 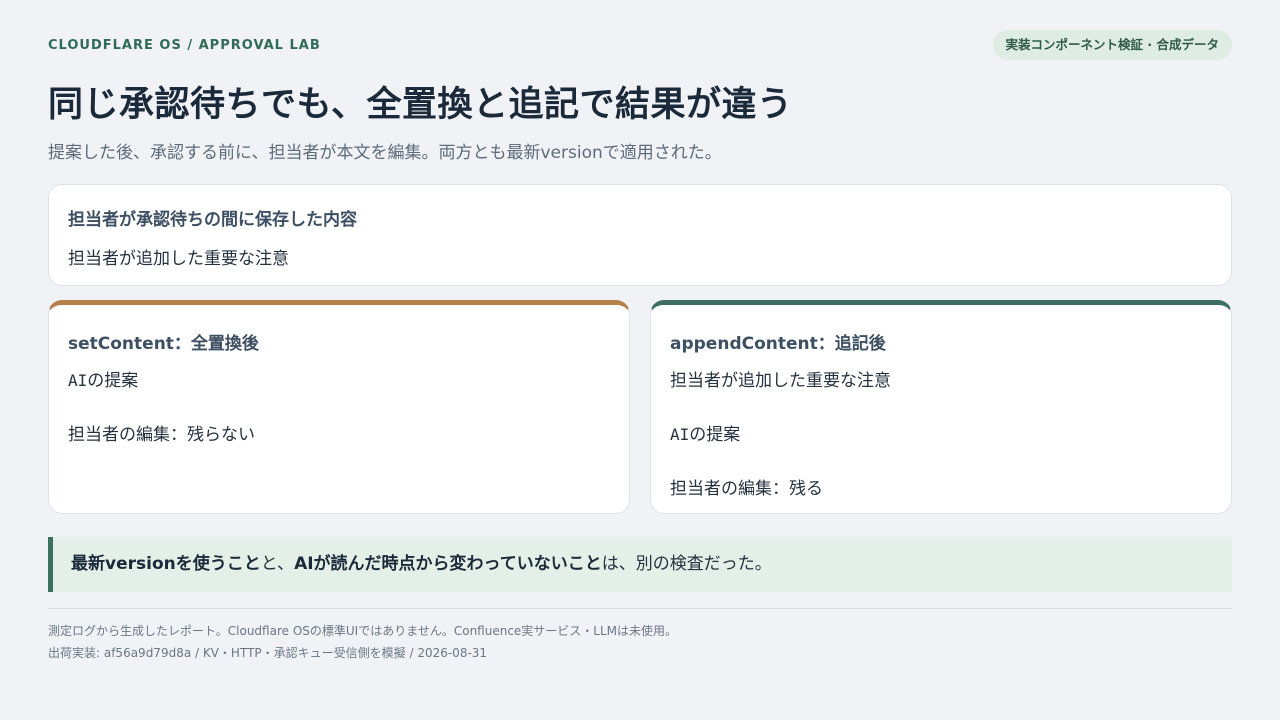 I want to click on set-card-line-text: の提案, so click(x=113, y=381).